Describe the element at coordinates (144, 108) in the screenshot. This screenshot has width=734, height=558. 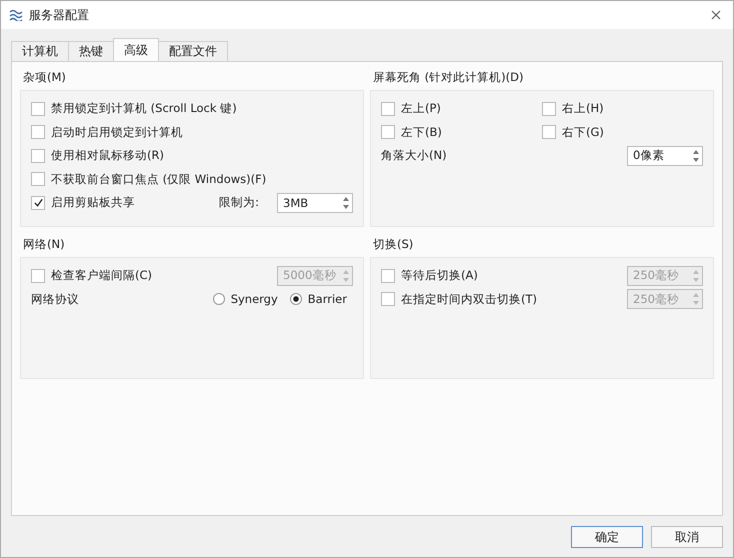
I see `checkbox-label: 禁用锁定到计算机 (Scroll Lock 键)` at that location.